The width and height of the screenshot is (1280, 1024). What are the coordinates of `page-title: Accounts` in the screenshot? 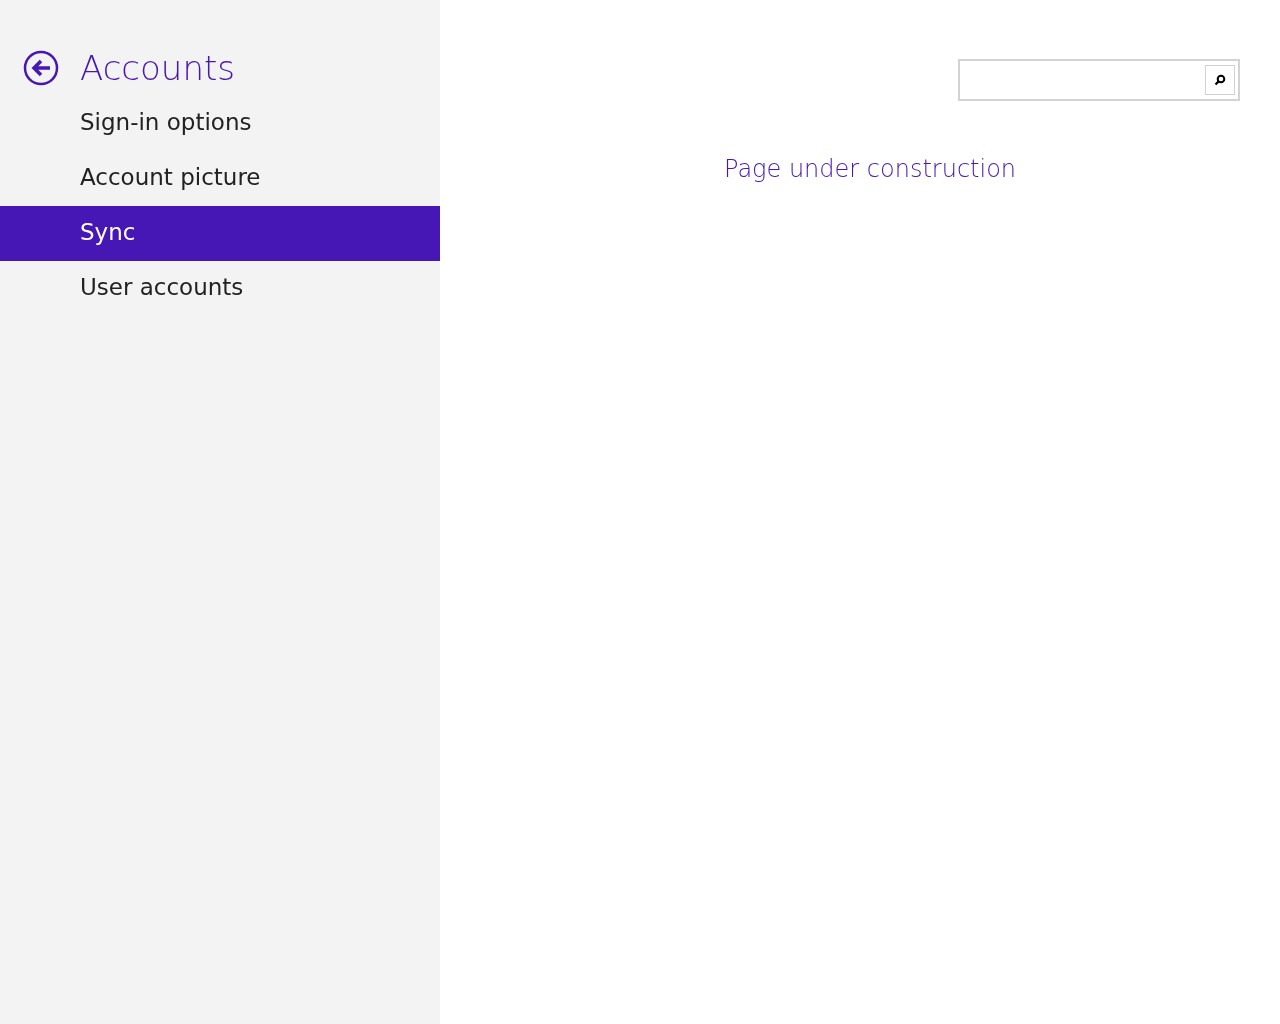 It's located at (157, 68).